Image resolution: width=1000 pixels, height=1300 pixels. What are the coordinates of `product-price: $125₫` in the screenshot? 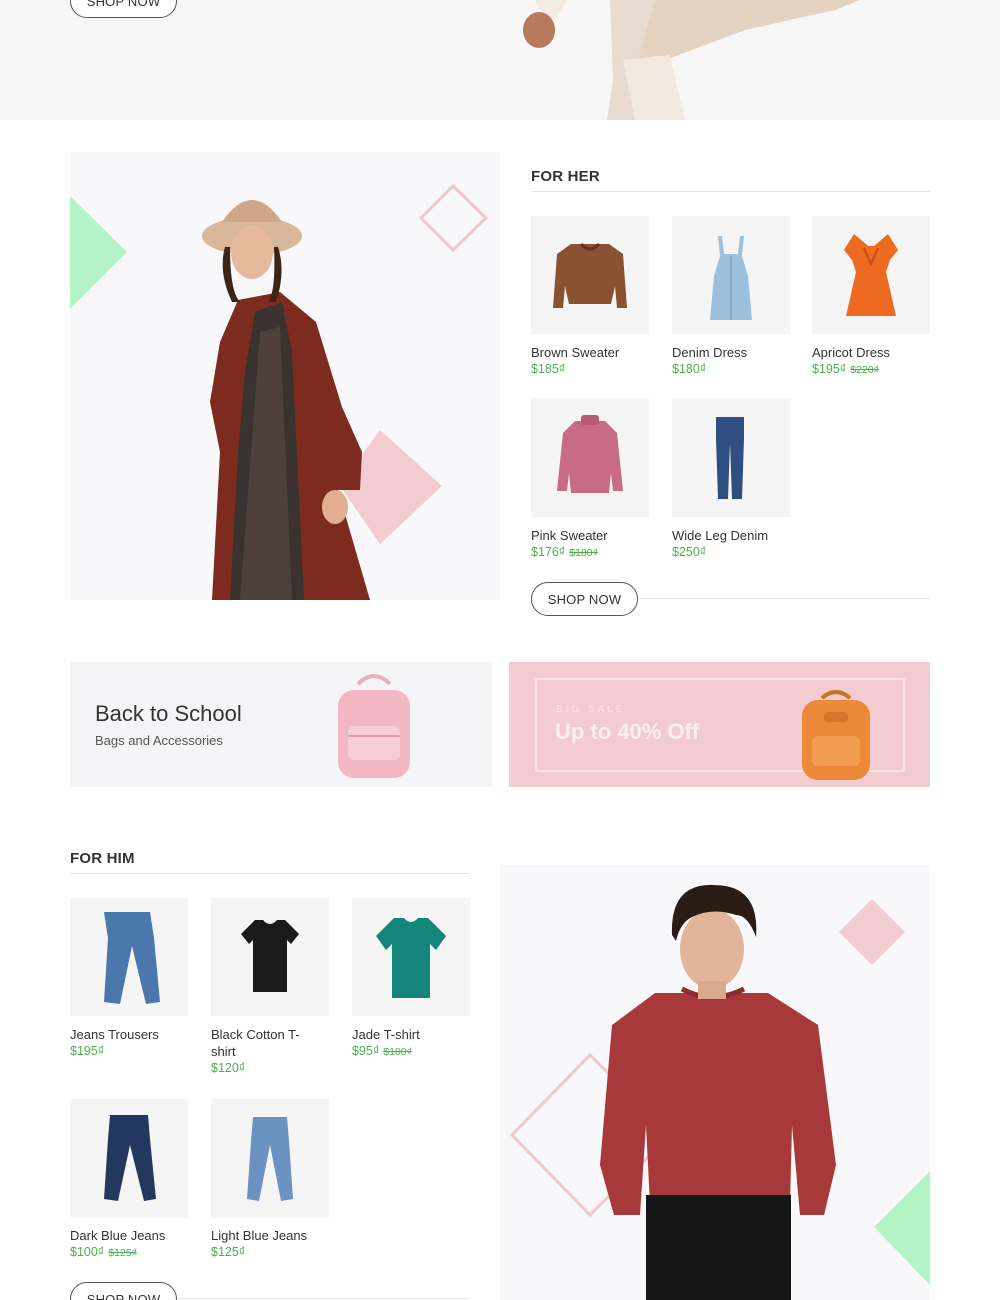 It's located at (228, 1252).